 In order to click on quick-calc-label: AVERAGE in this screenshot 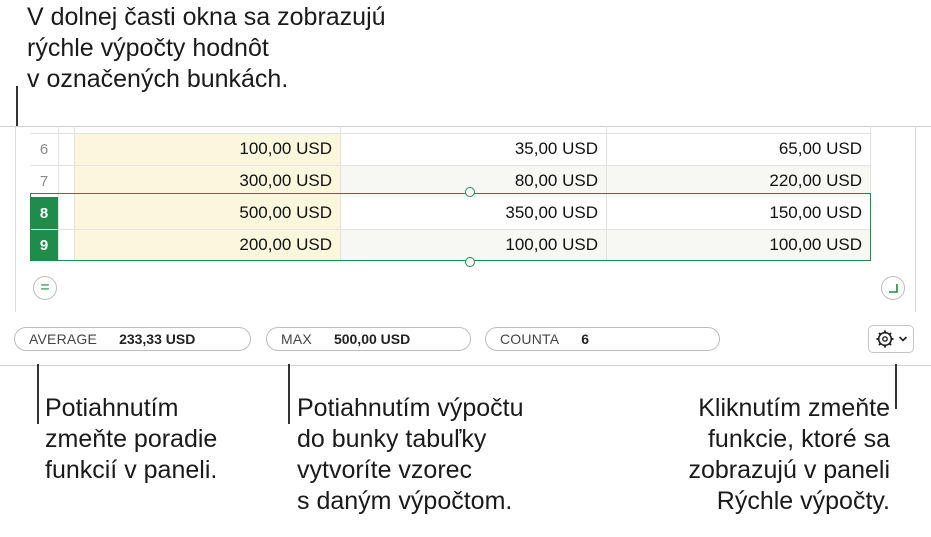, I will do `click(63, 339)`.